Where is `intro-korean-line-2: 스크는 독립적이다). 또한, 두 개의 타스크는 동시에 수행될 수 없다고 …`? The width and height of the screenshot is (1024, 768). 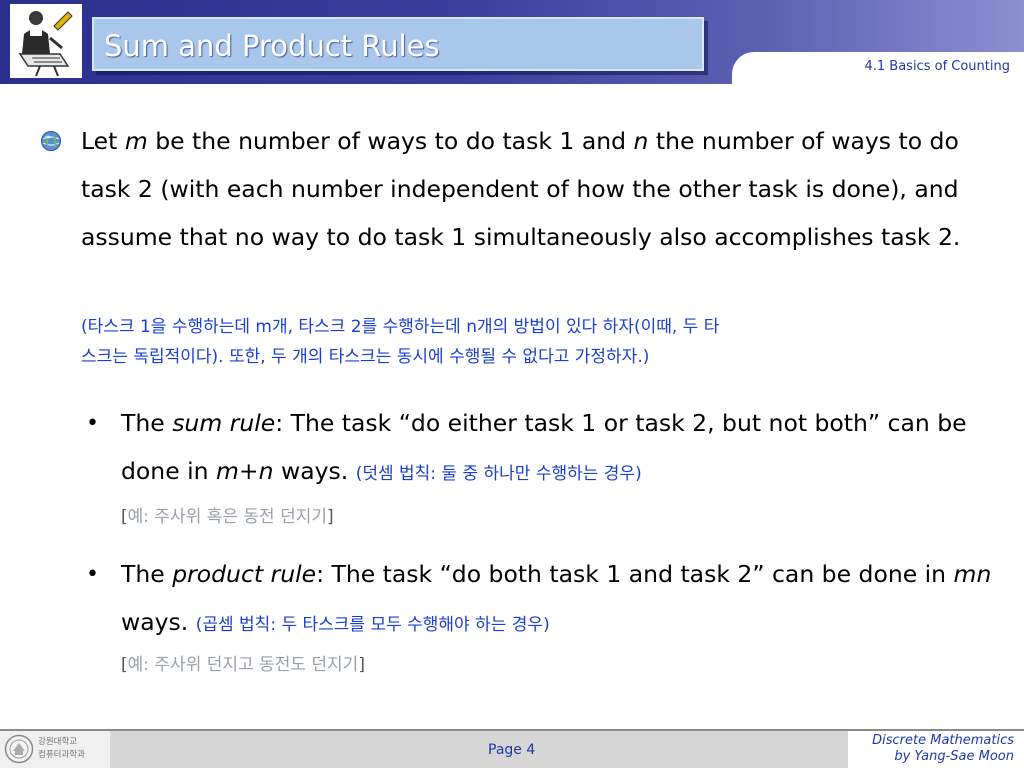 intro-korean-line-2: 스크는 독립적이다). 또한, 두 개의 타스크는 동시에 수행될 수 없다고 … is located at coordinates (365, 357).